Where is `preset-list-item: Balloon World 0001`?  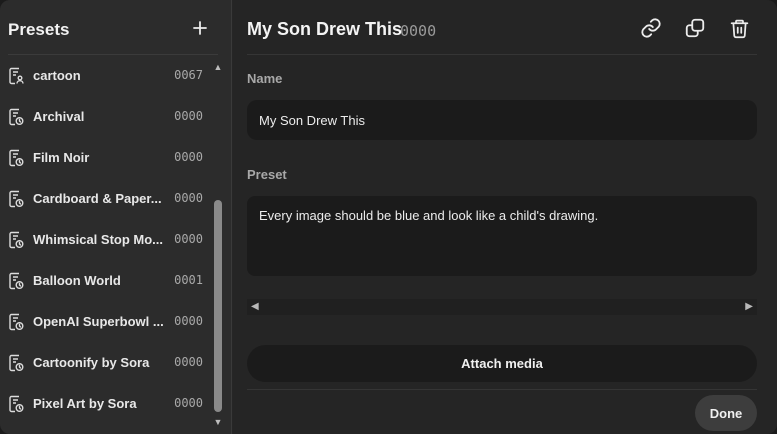 preset-list-item: Balloon World 0001 is located at coordinates (105, 280).